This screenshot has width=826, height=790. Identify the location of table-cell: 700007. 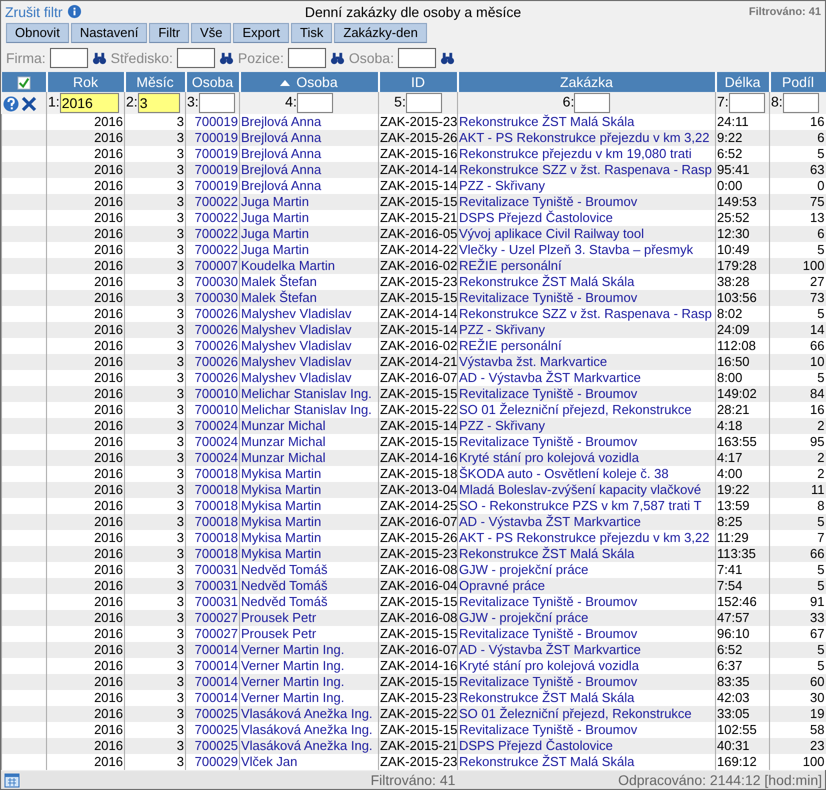
(213, 266).